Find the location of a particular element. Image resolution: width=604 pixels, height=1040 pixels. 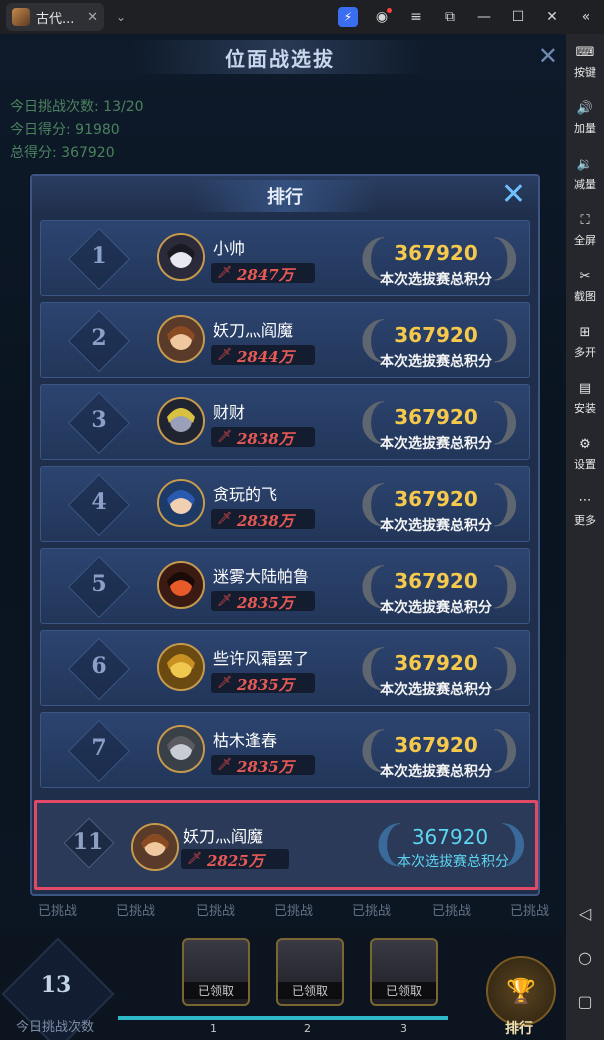

fullscreen-icon: ⛶ is located at coordinates (585, 220).